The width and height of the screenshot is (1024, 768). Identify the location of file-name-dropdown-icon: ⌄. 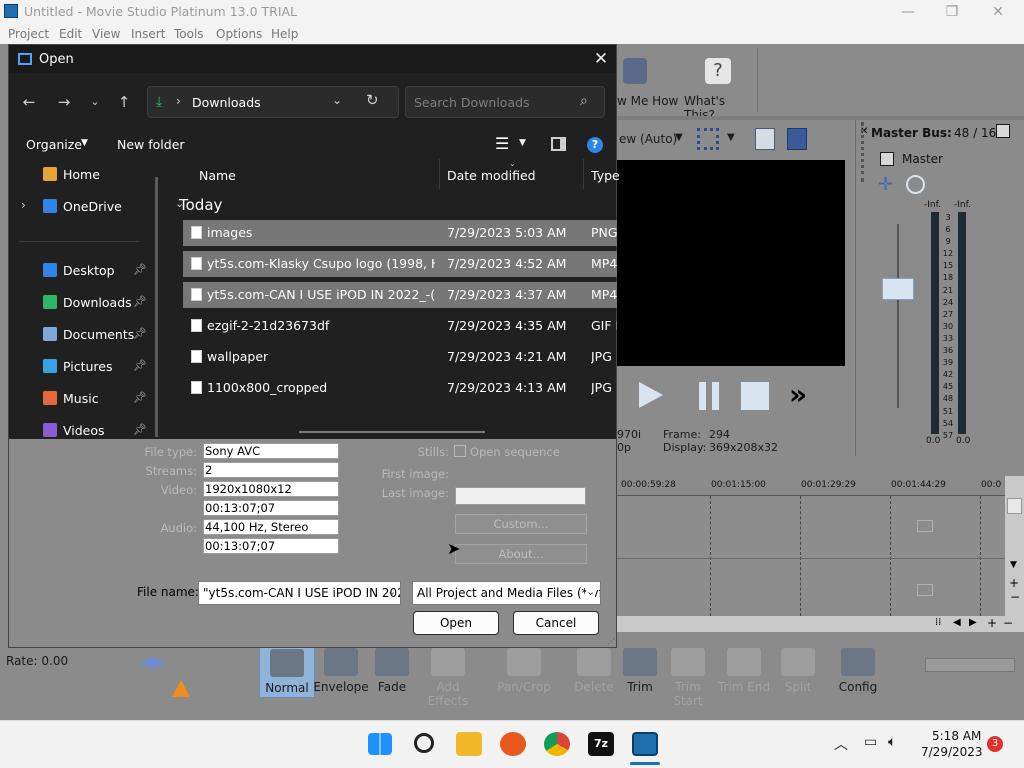
(391, 591).